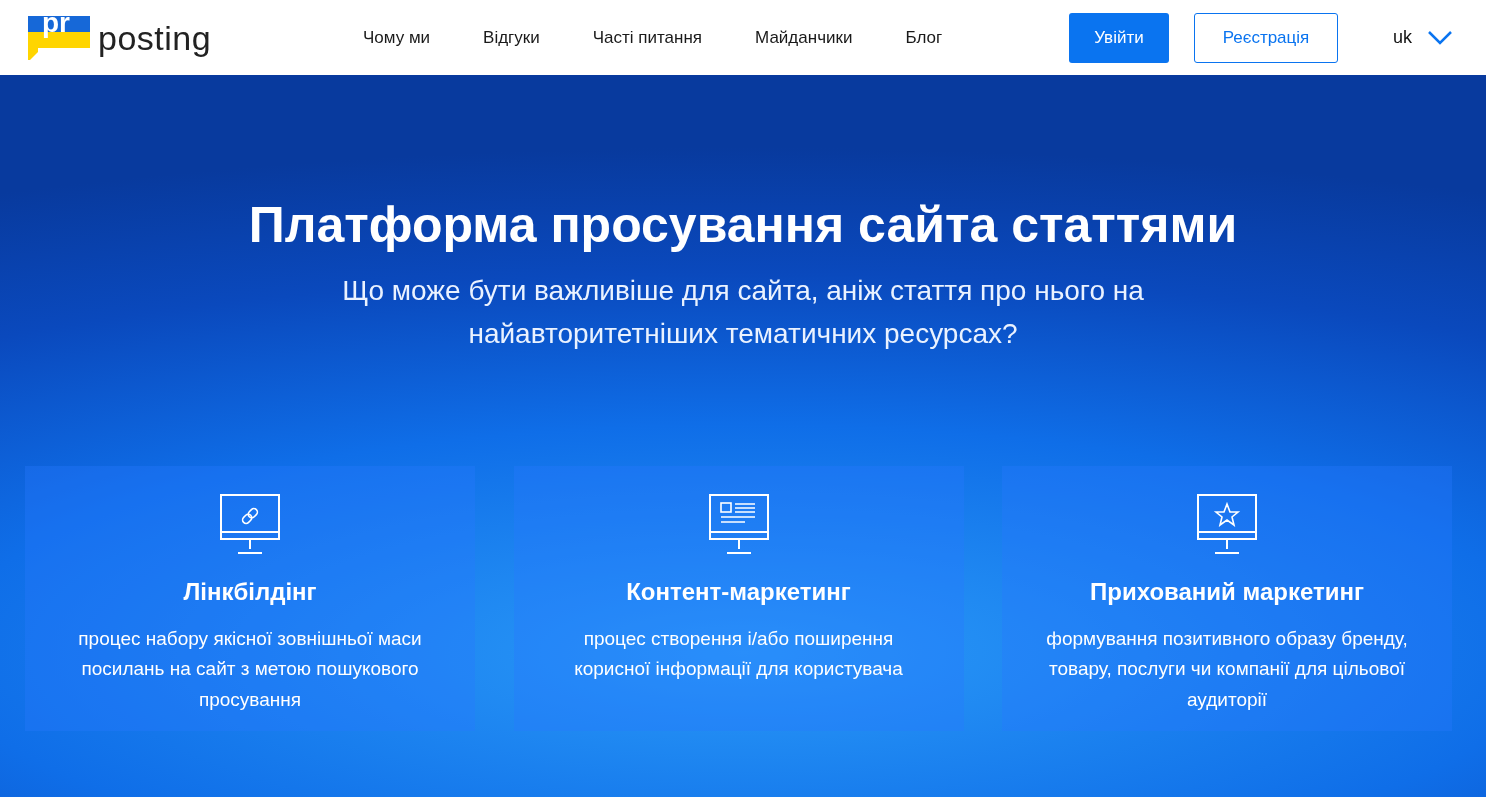 The width and height of the screenshot is (1486, 797). I want to click on register-button: Реєстрація, so click(1266, 37).